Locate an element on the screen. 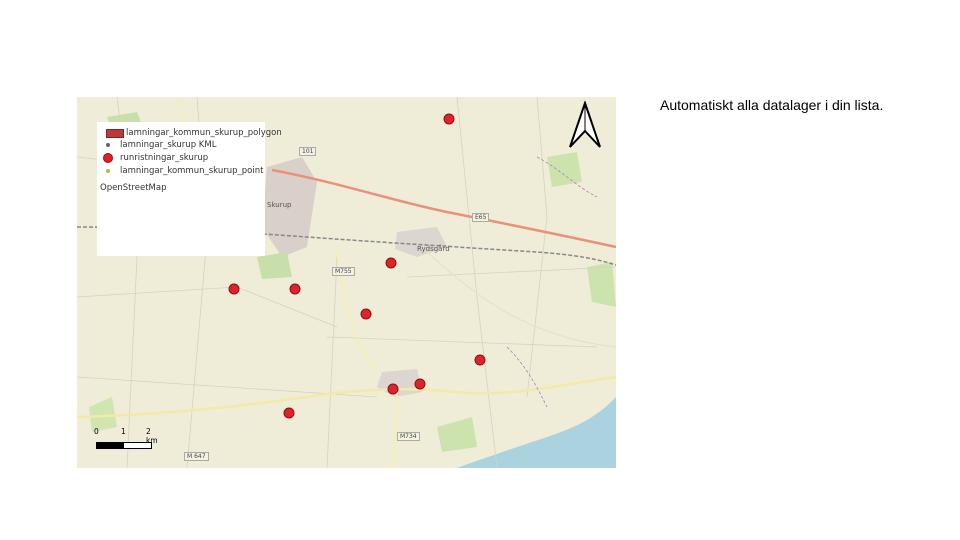 The height and width of the screenshot is (540, 960). scale-tick-1: 1 is located at coordinates (123, 431).